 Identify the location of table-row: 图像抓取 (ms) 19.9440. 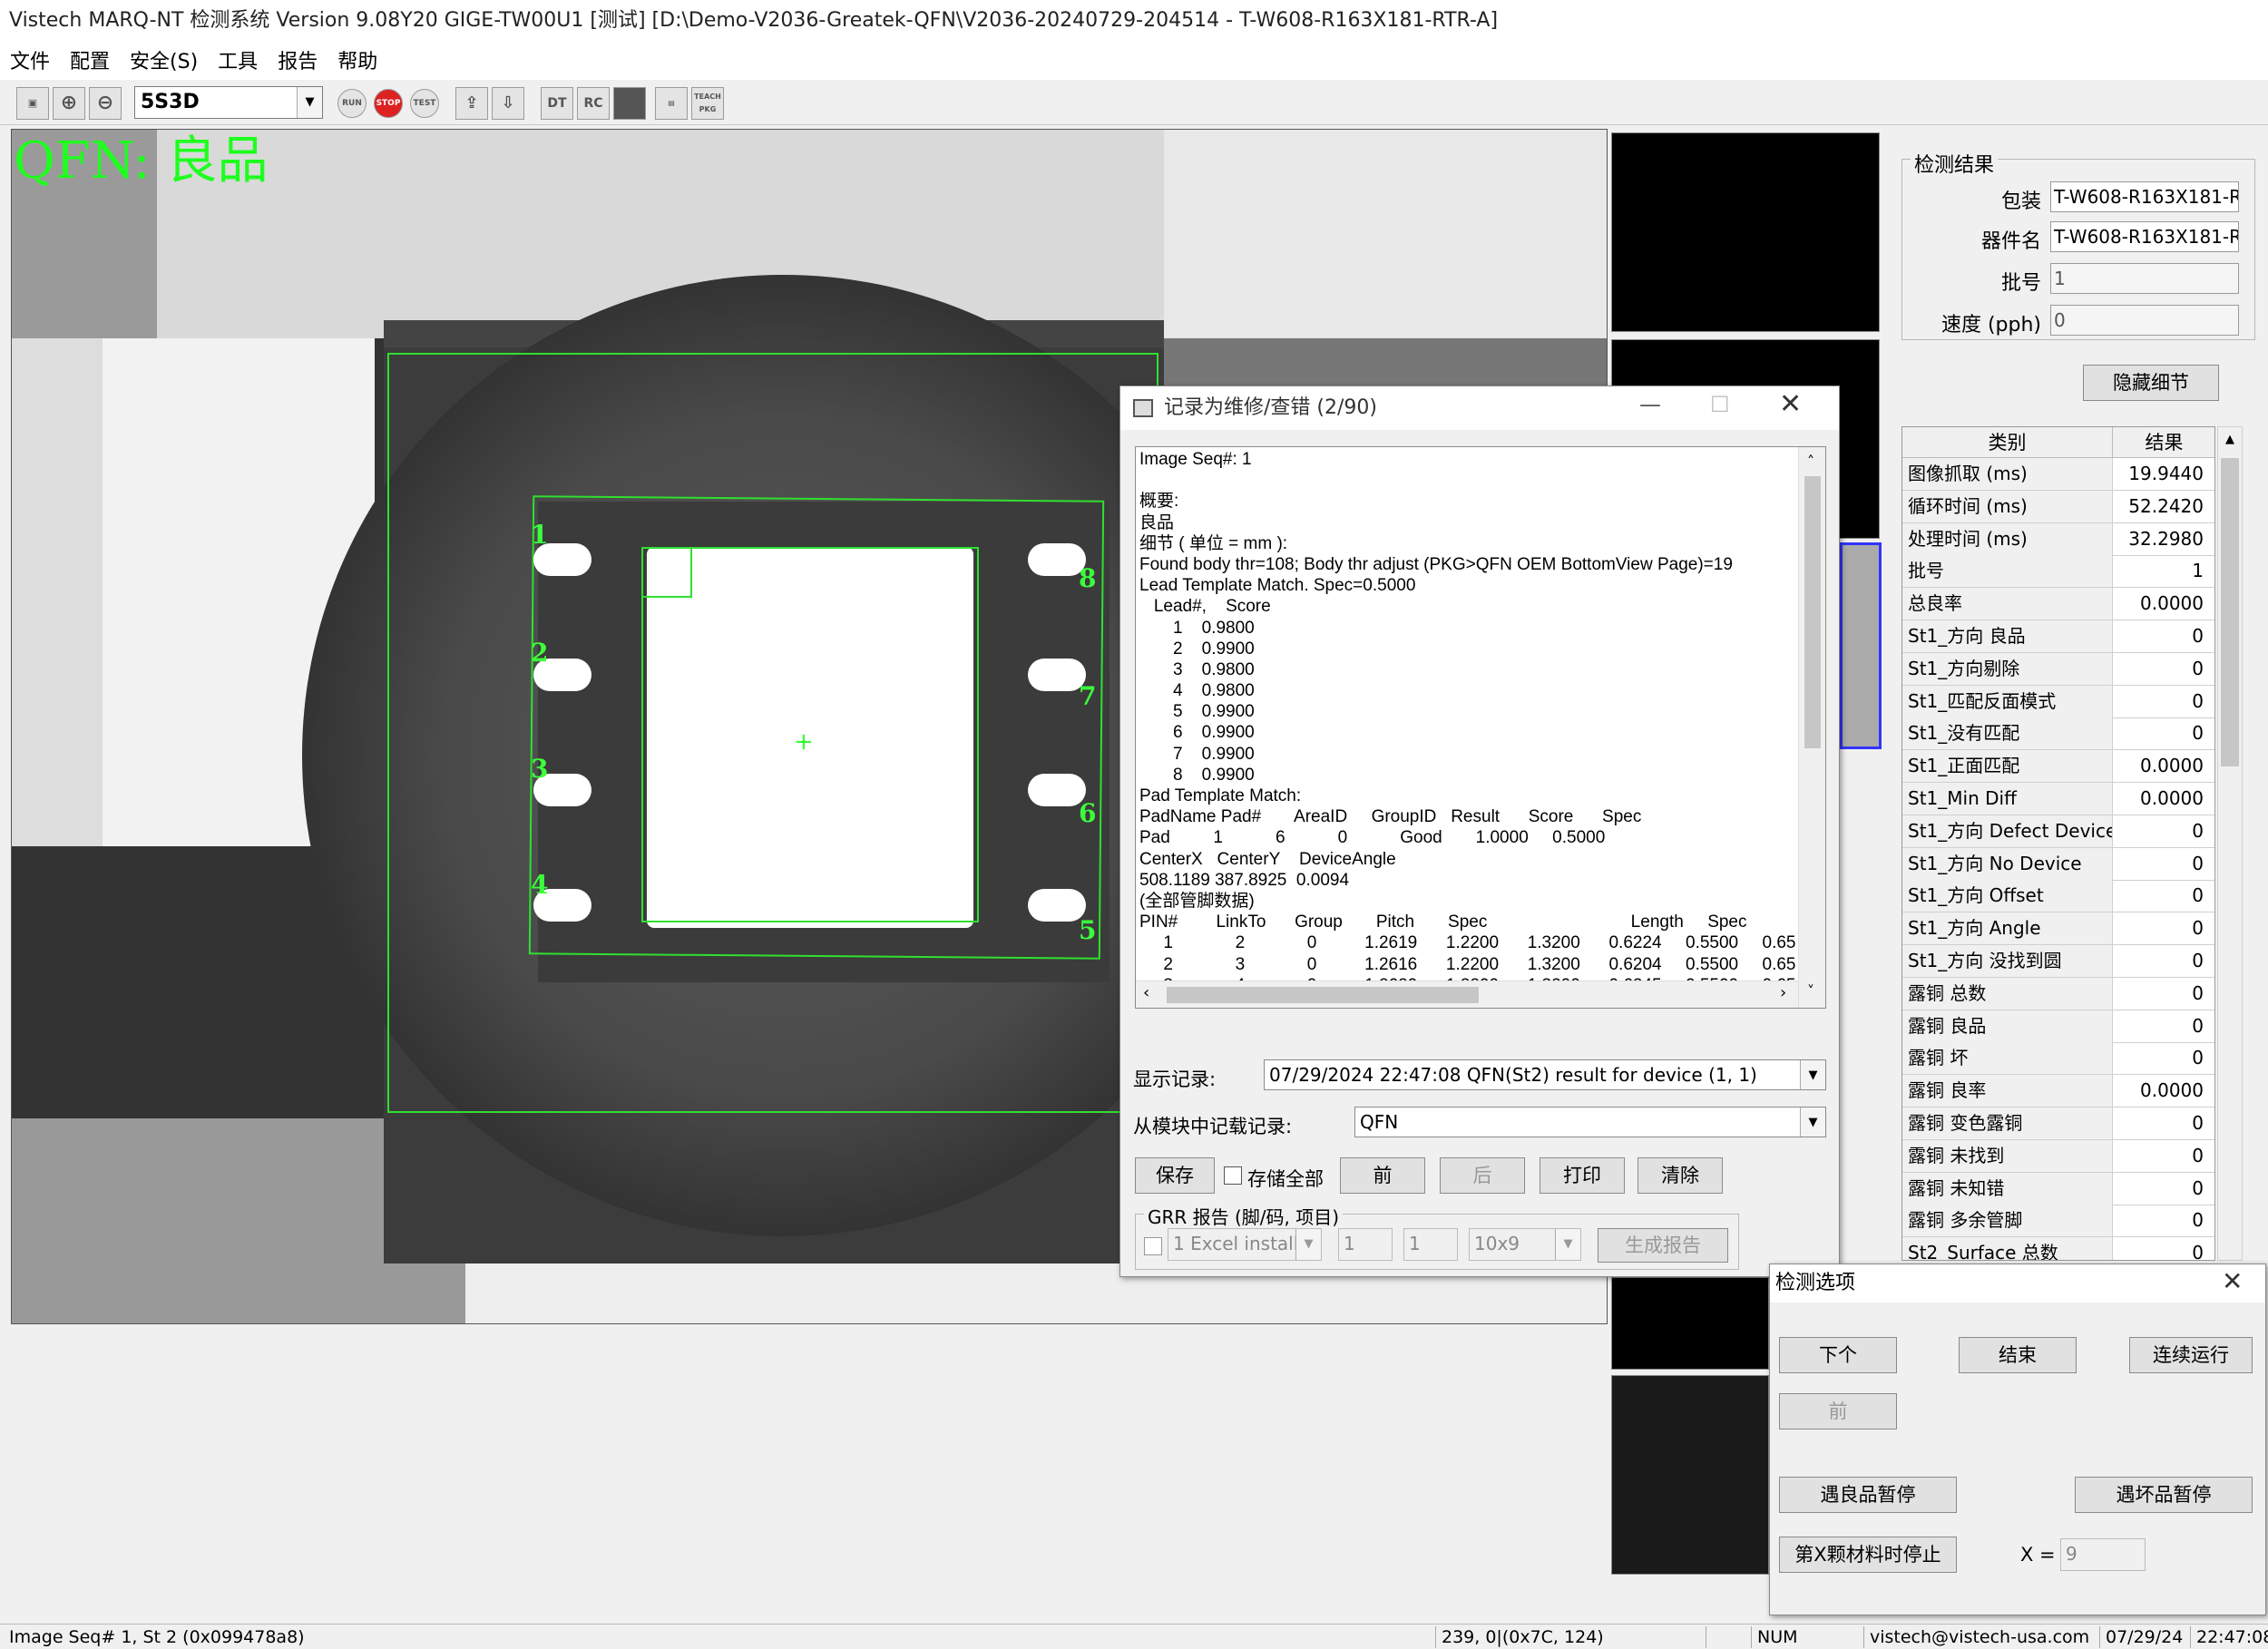
(2058, 475).